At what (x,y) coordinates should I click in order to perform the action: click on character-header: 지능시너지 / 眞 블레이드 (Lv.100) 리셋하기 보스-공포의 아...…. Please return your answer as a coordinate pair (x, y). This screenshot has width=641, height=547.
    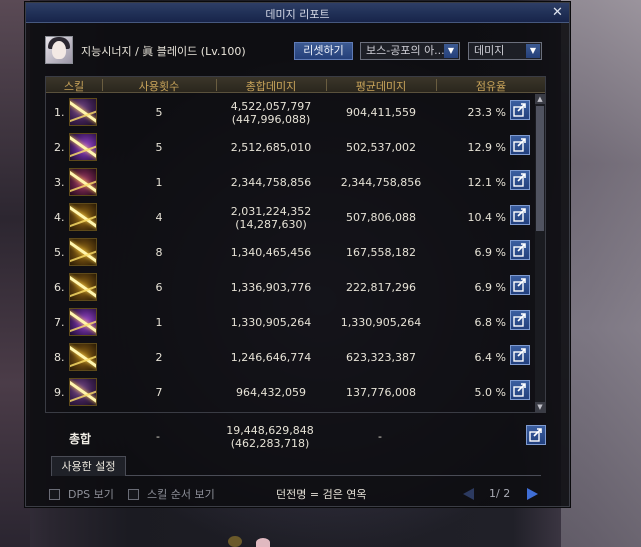
    Looking at the image, I should click on (297, 50).